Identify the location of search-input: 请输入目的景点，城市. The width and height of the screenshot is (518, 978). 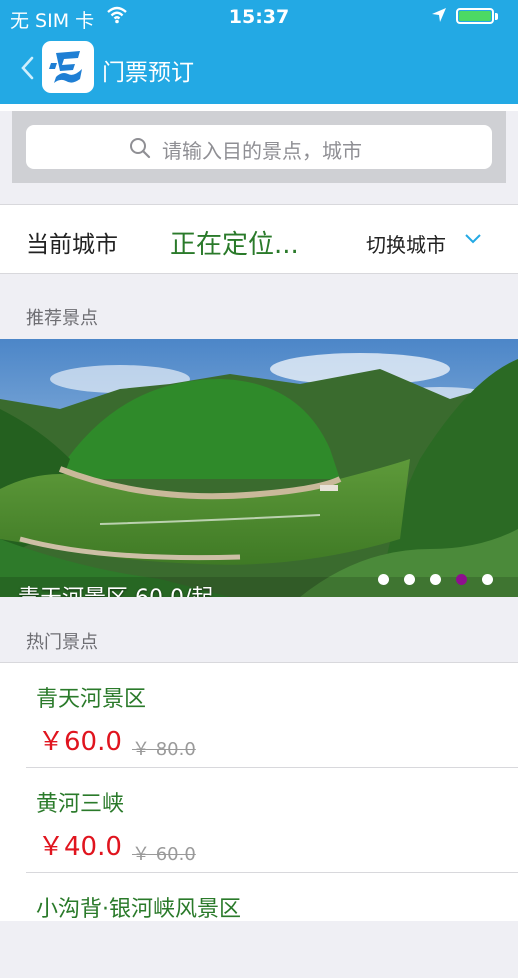
(259, 147).